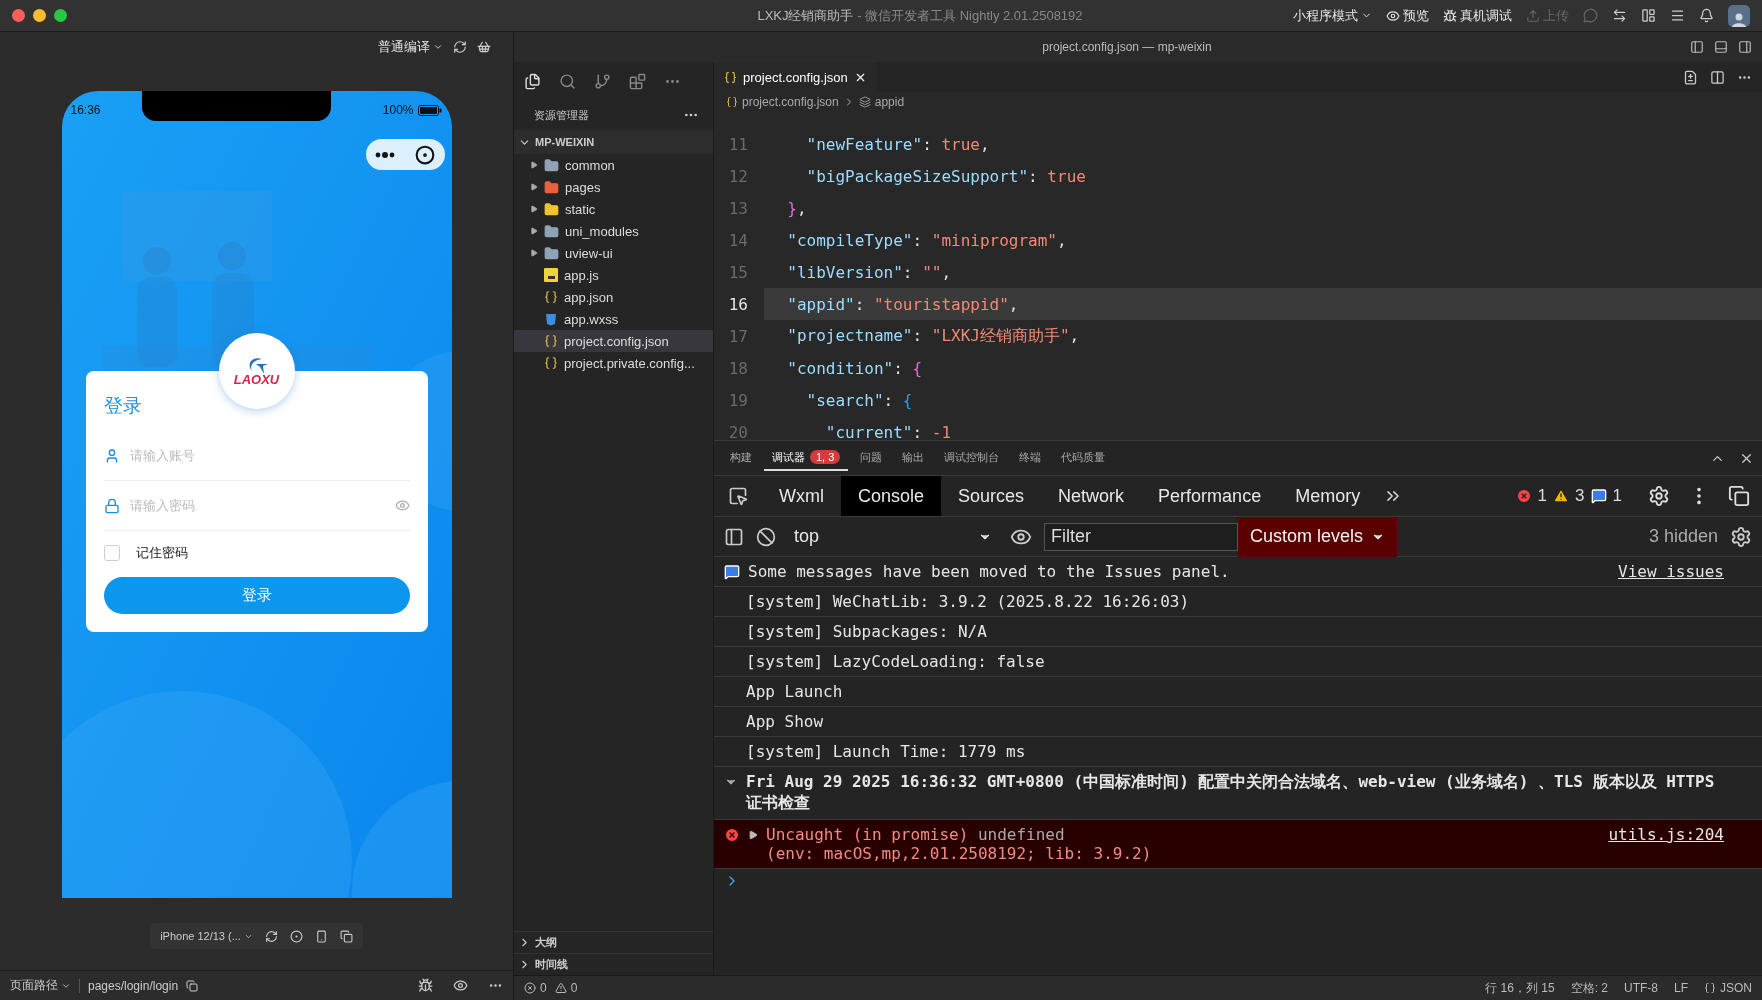  What do you see at coordinates (897, 144) in the screenshot?
I see `code-text: "newFeature": true,` at bounding box center [897, 144].